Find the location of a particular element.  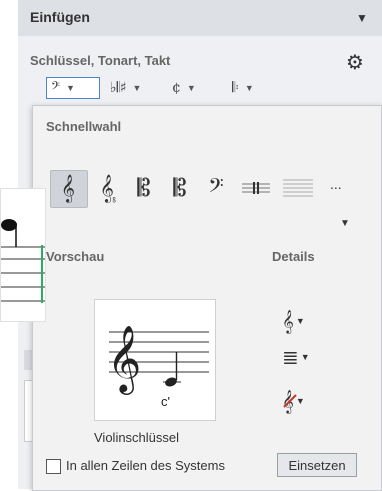

panel-divider is located at coordinates (28, 360).